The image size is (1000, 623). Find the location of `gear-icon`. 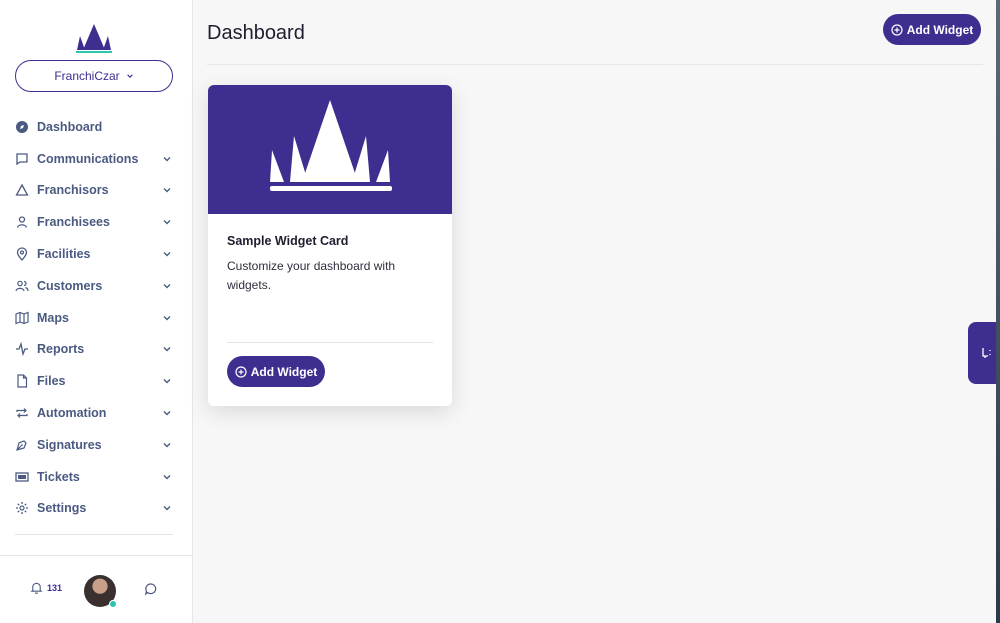

gear-icon is located at coordinates (22, 508).